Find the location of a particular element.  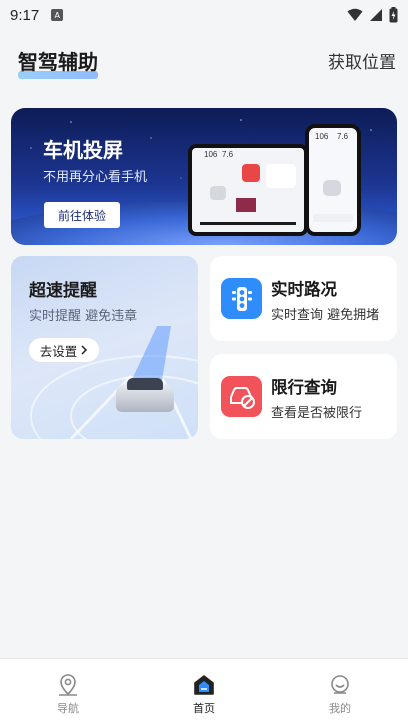

screen-value: 7.6 is located at coordinates (228, 154).